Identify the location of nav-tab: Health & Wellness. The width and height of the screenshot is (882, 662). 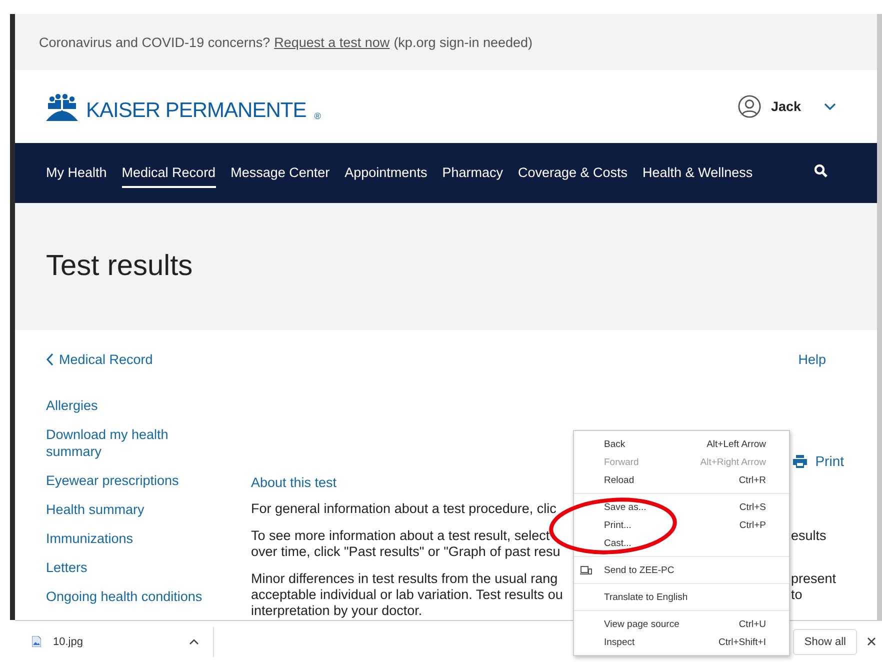
(697, 173).